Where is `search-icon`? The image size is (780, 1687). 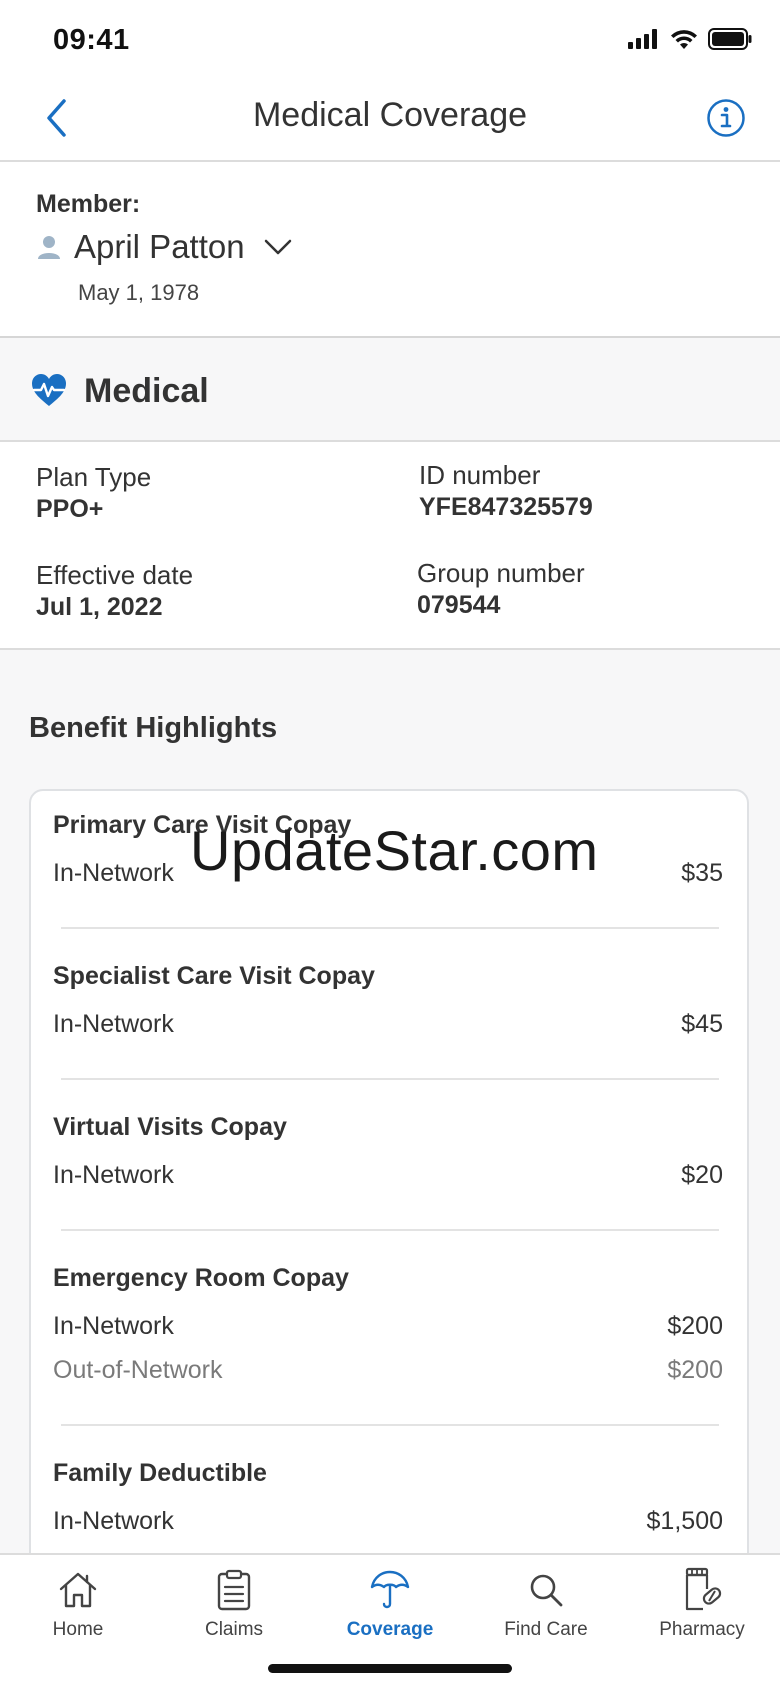
search-icon is located at coordinates (546, 1590).